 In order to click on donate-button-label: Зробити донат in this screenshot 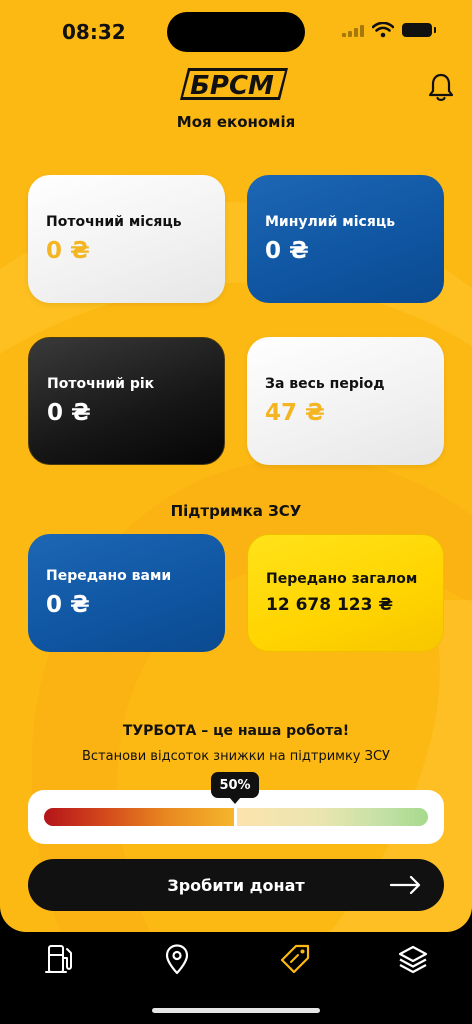, I will do `click(236, 885)`.